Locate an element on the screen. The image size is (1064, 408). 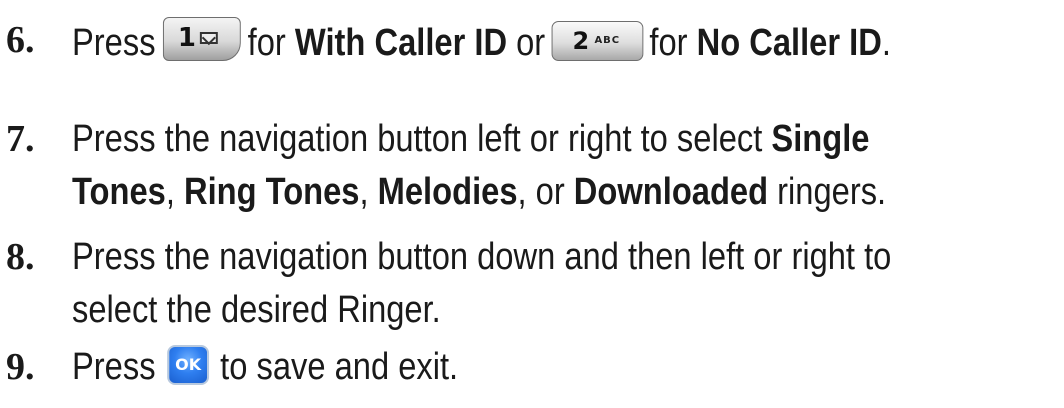
instruction-line-2: select the desired Ringer. is located at coordinates (256, 310).